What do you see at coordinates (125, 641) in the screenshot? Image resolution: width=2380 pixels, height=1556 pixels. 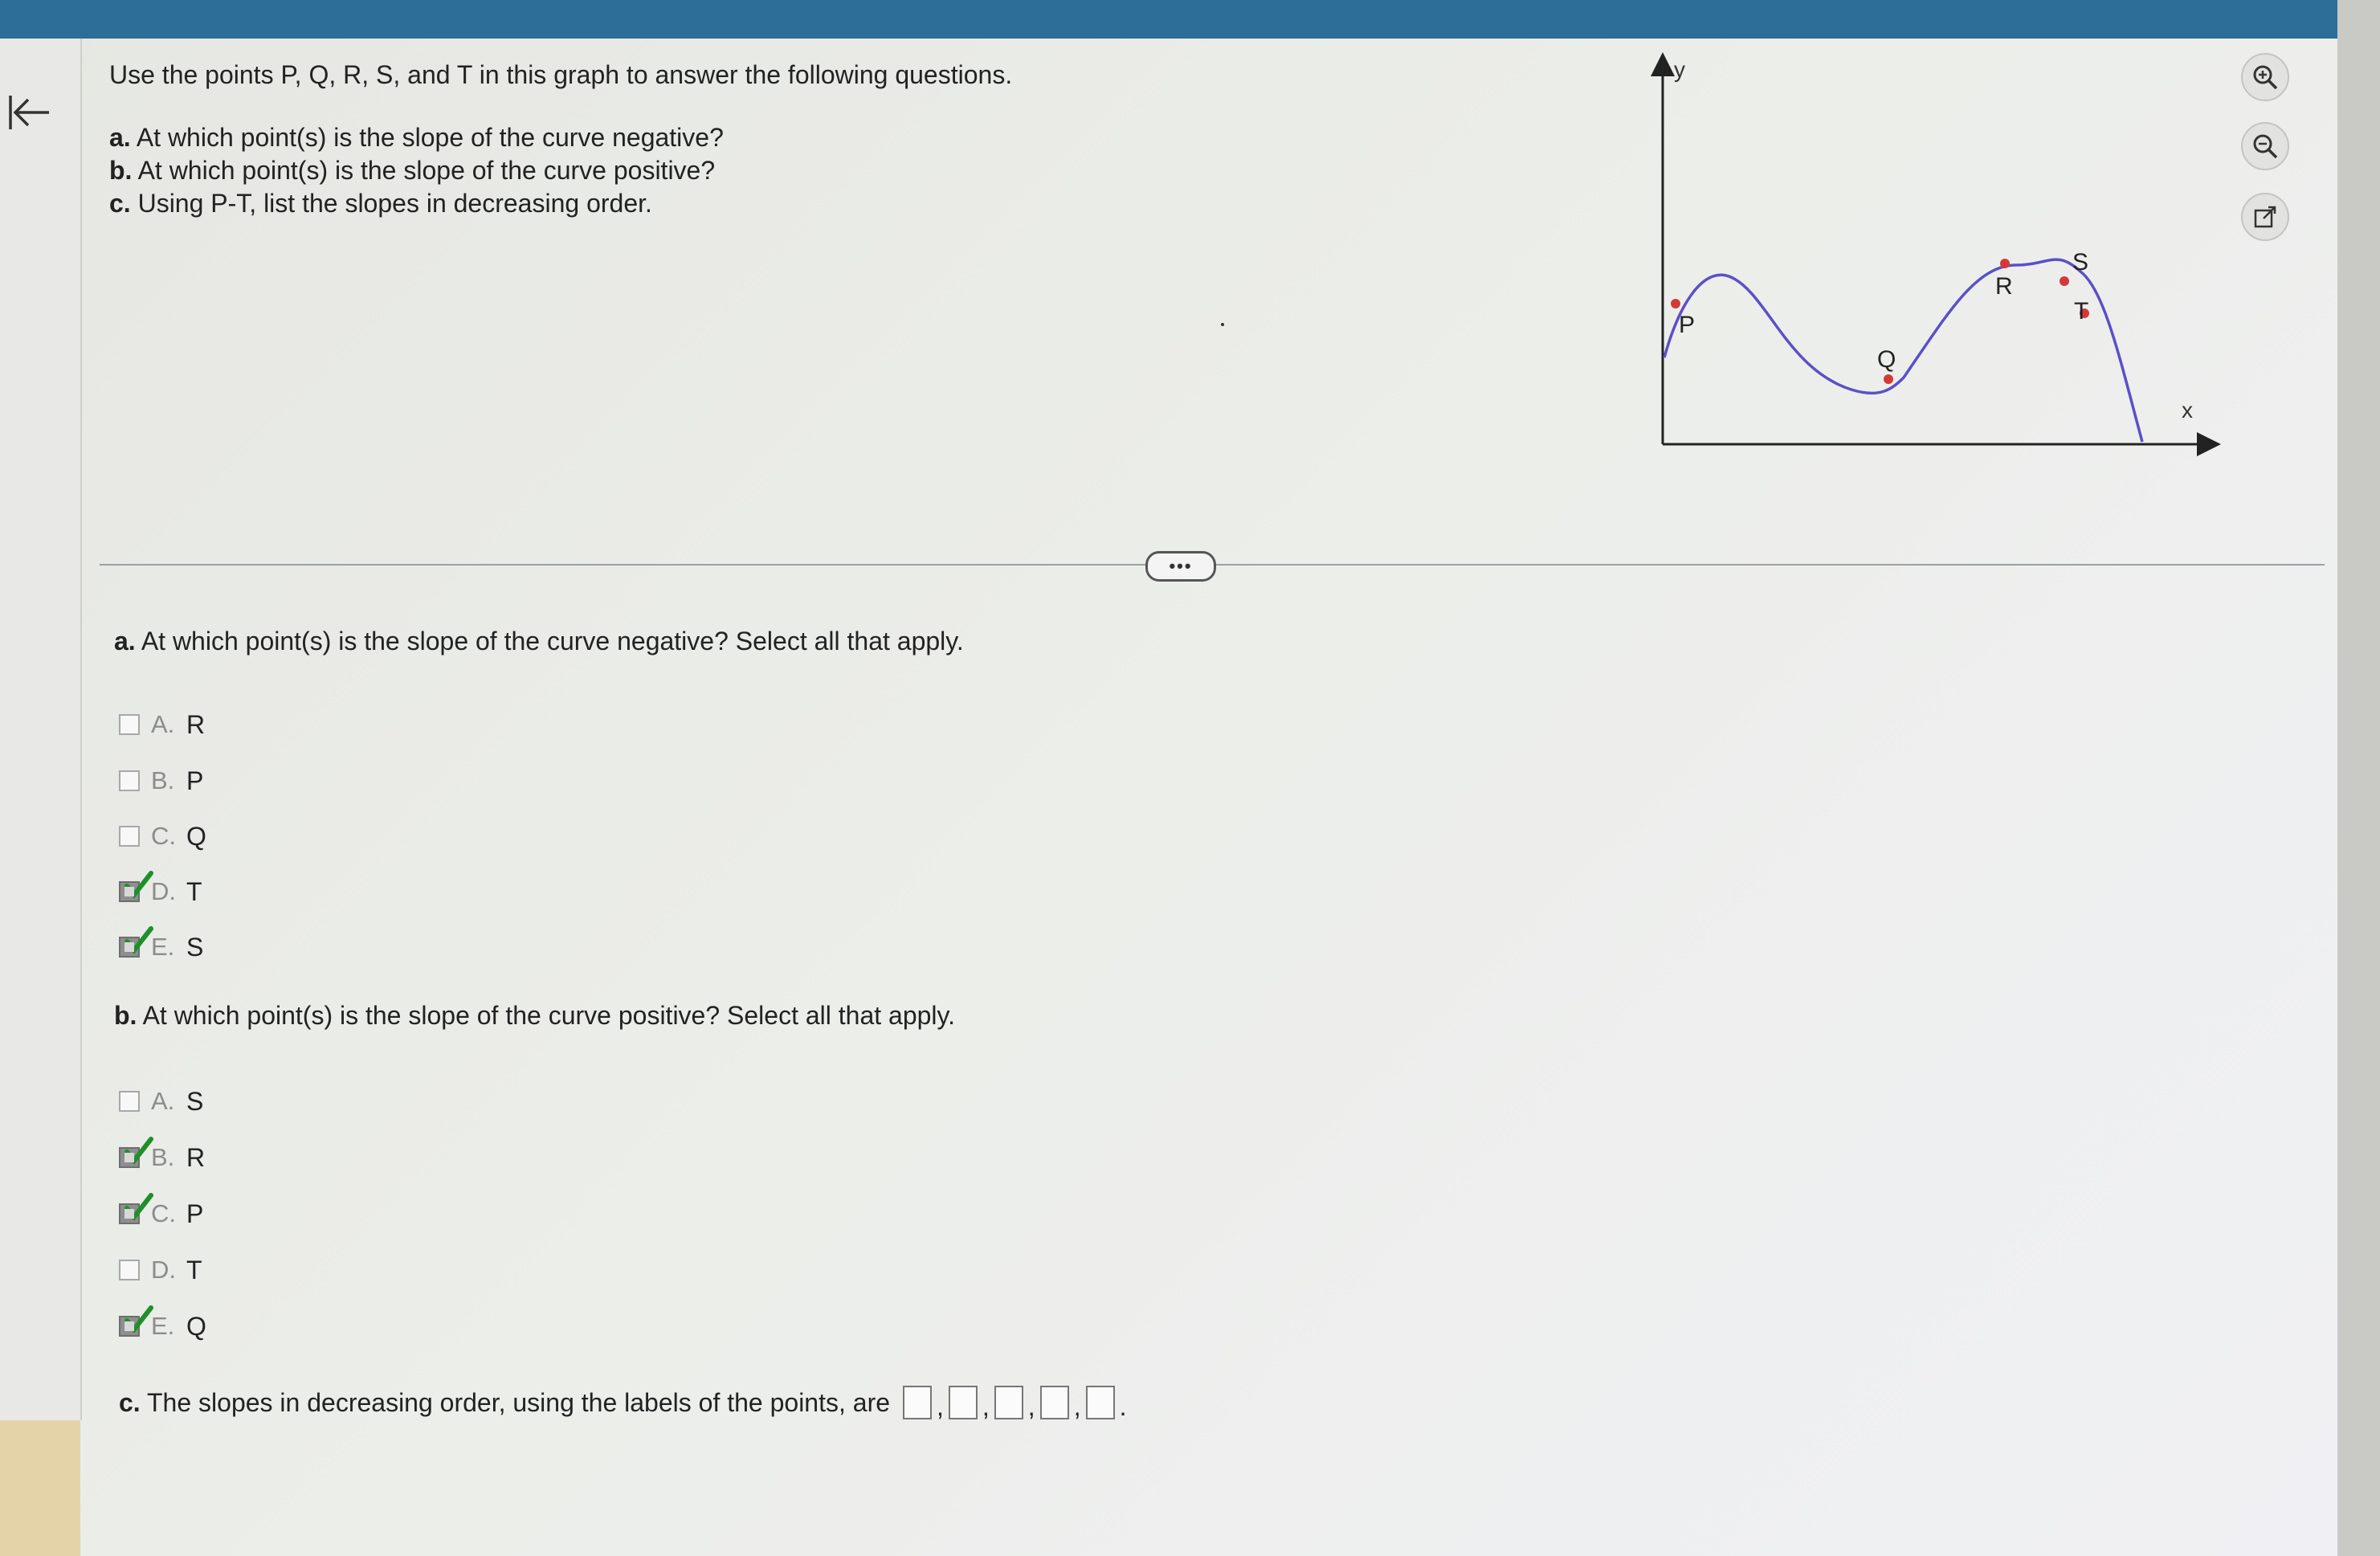 I see `part-a-label: a.` at bounding box center [125, 641].